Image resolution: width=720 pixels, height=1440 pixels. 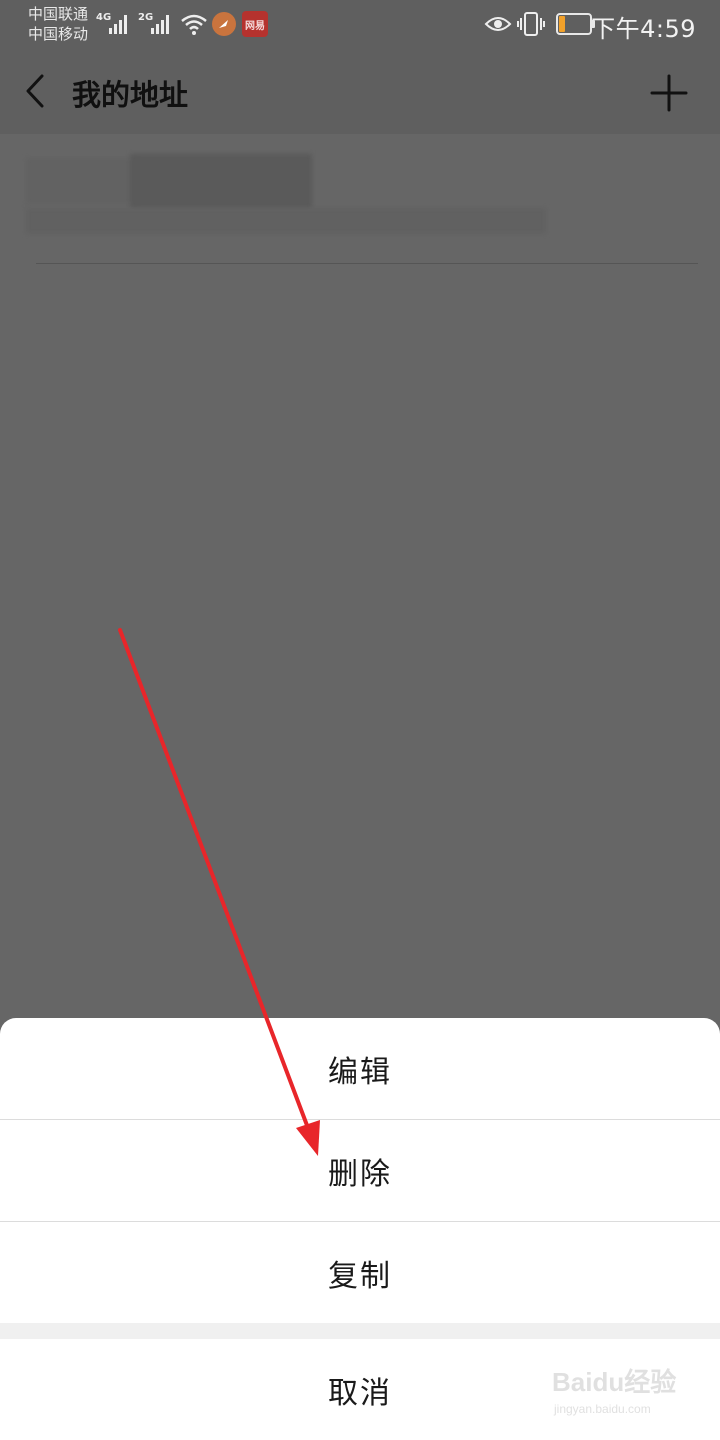 I want to click on wifi-icon, so click(x=194, y=24).